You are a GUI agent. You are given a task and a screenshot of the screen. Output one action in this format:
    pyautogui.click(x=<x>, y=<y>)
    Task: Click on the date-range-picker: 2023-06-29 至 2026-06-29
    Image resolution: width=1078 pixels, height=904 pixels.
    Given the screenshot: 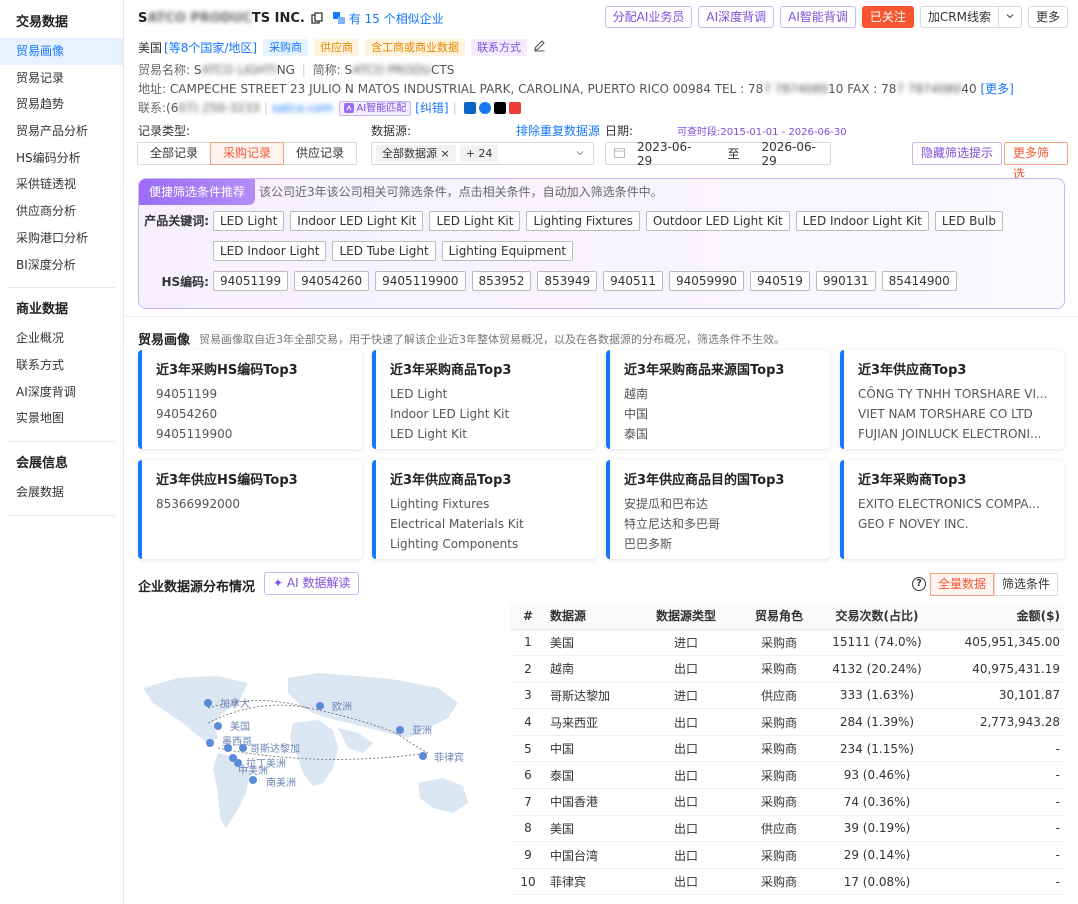 What is the action you would take?
    pyautogui.click(x=718, y=154)
    